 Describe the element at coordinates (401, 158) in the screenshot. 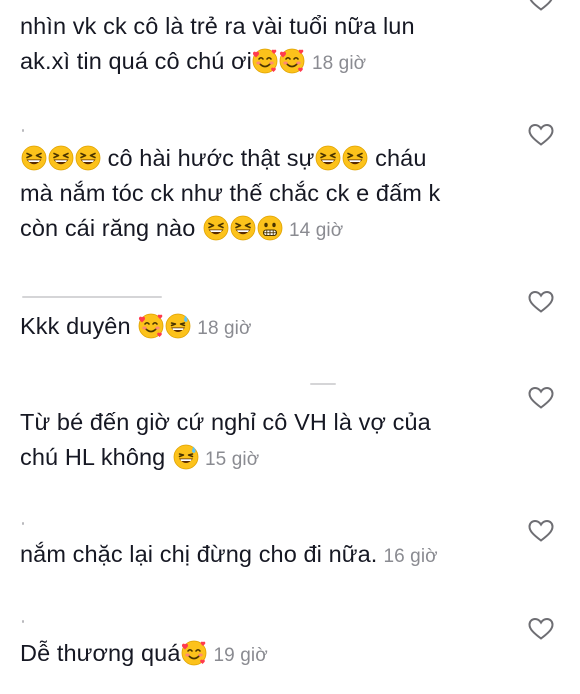

I see `comment-2-text-part-b: cháu` at that location.